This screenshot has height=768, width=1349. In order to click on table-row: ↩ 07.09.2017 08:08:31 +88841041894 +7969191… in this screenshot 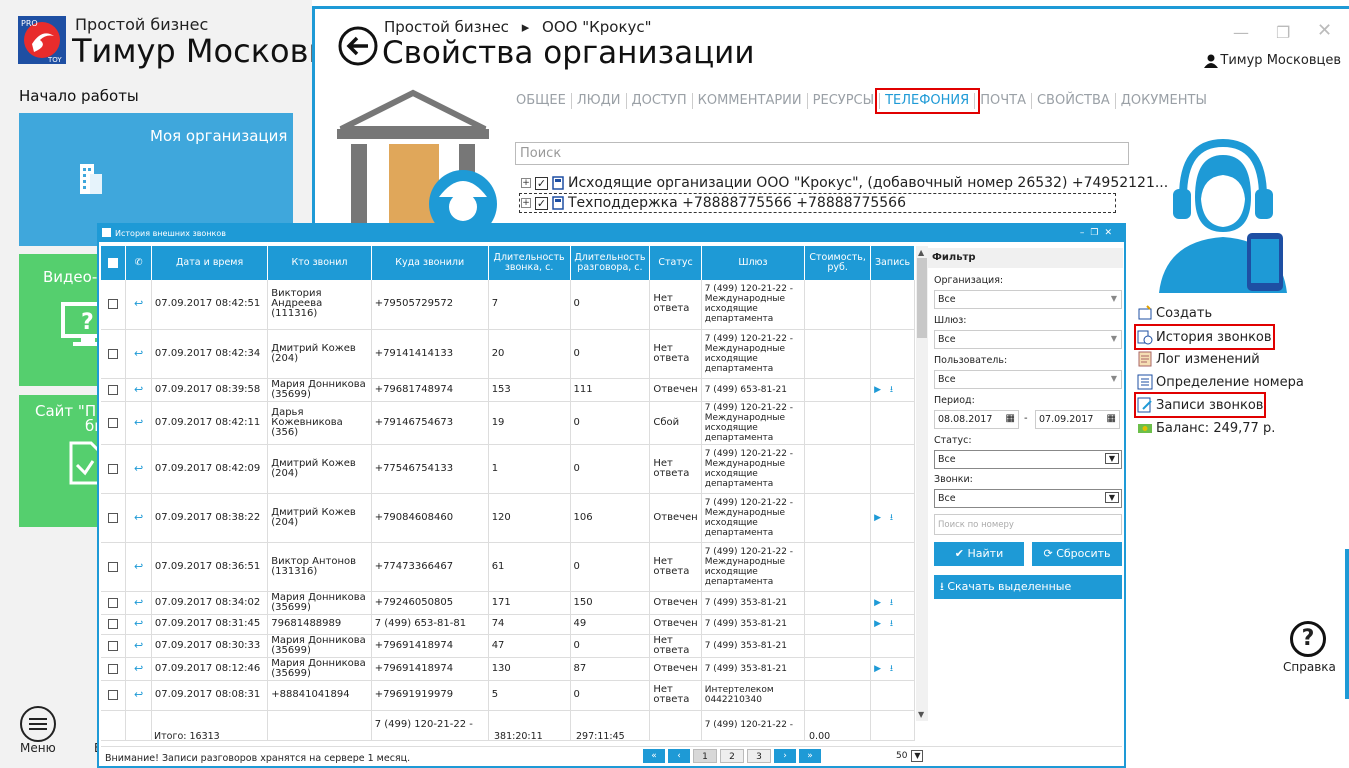, I will do `click(508, 695)`.